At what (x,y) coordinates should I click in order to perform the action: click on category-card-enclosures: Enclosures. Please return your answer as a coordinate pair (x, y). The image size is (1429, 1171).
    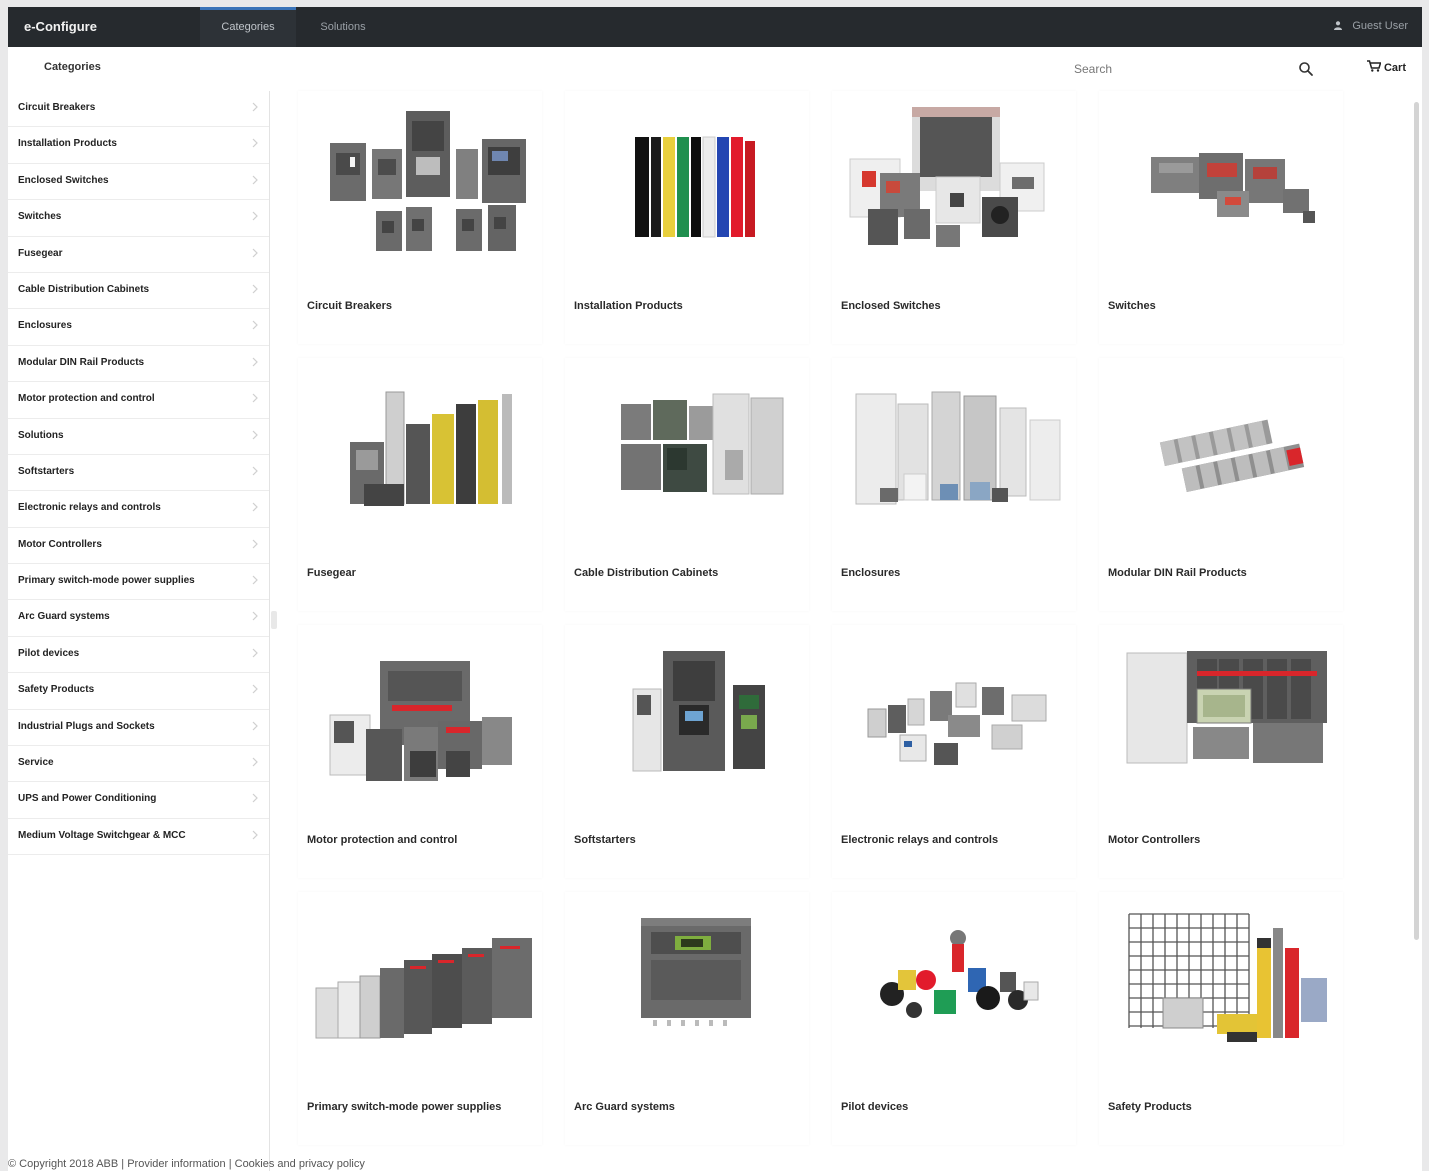
    Looking at the image, I should click on (954, 484).